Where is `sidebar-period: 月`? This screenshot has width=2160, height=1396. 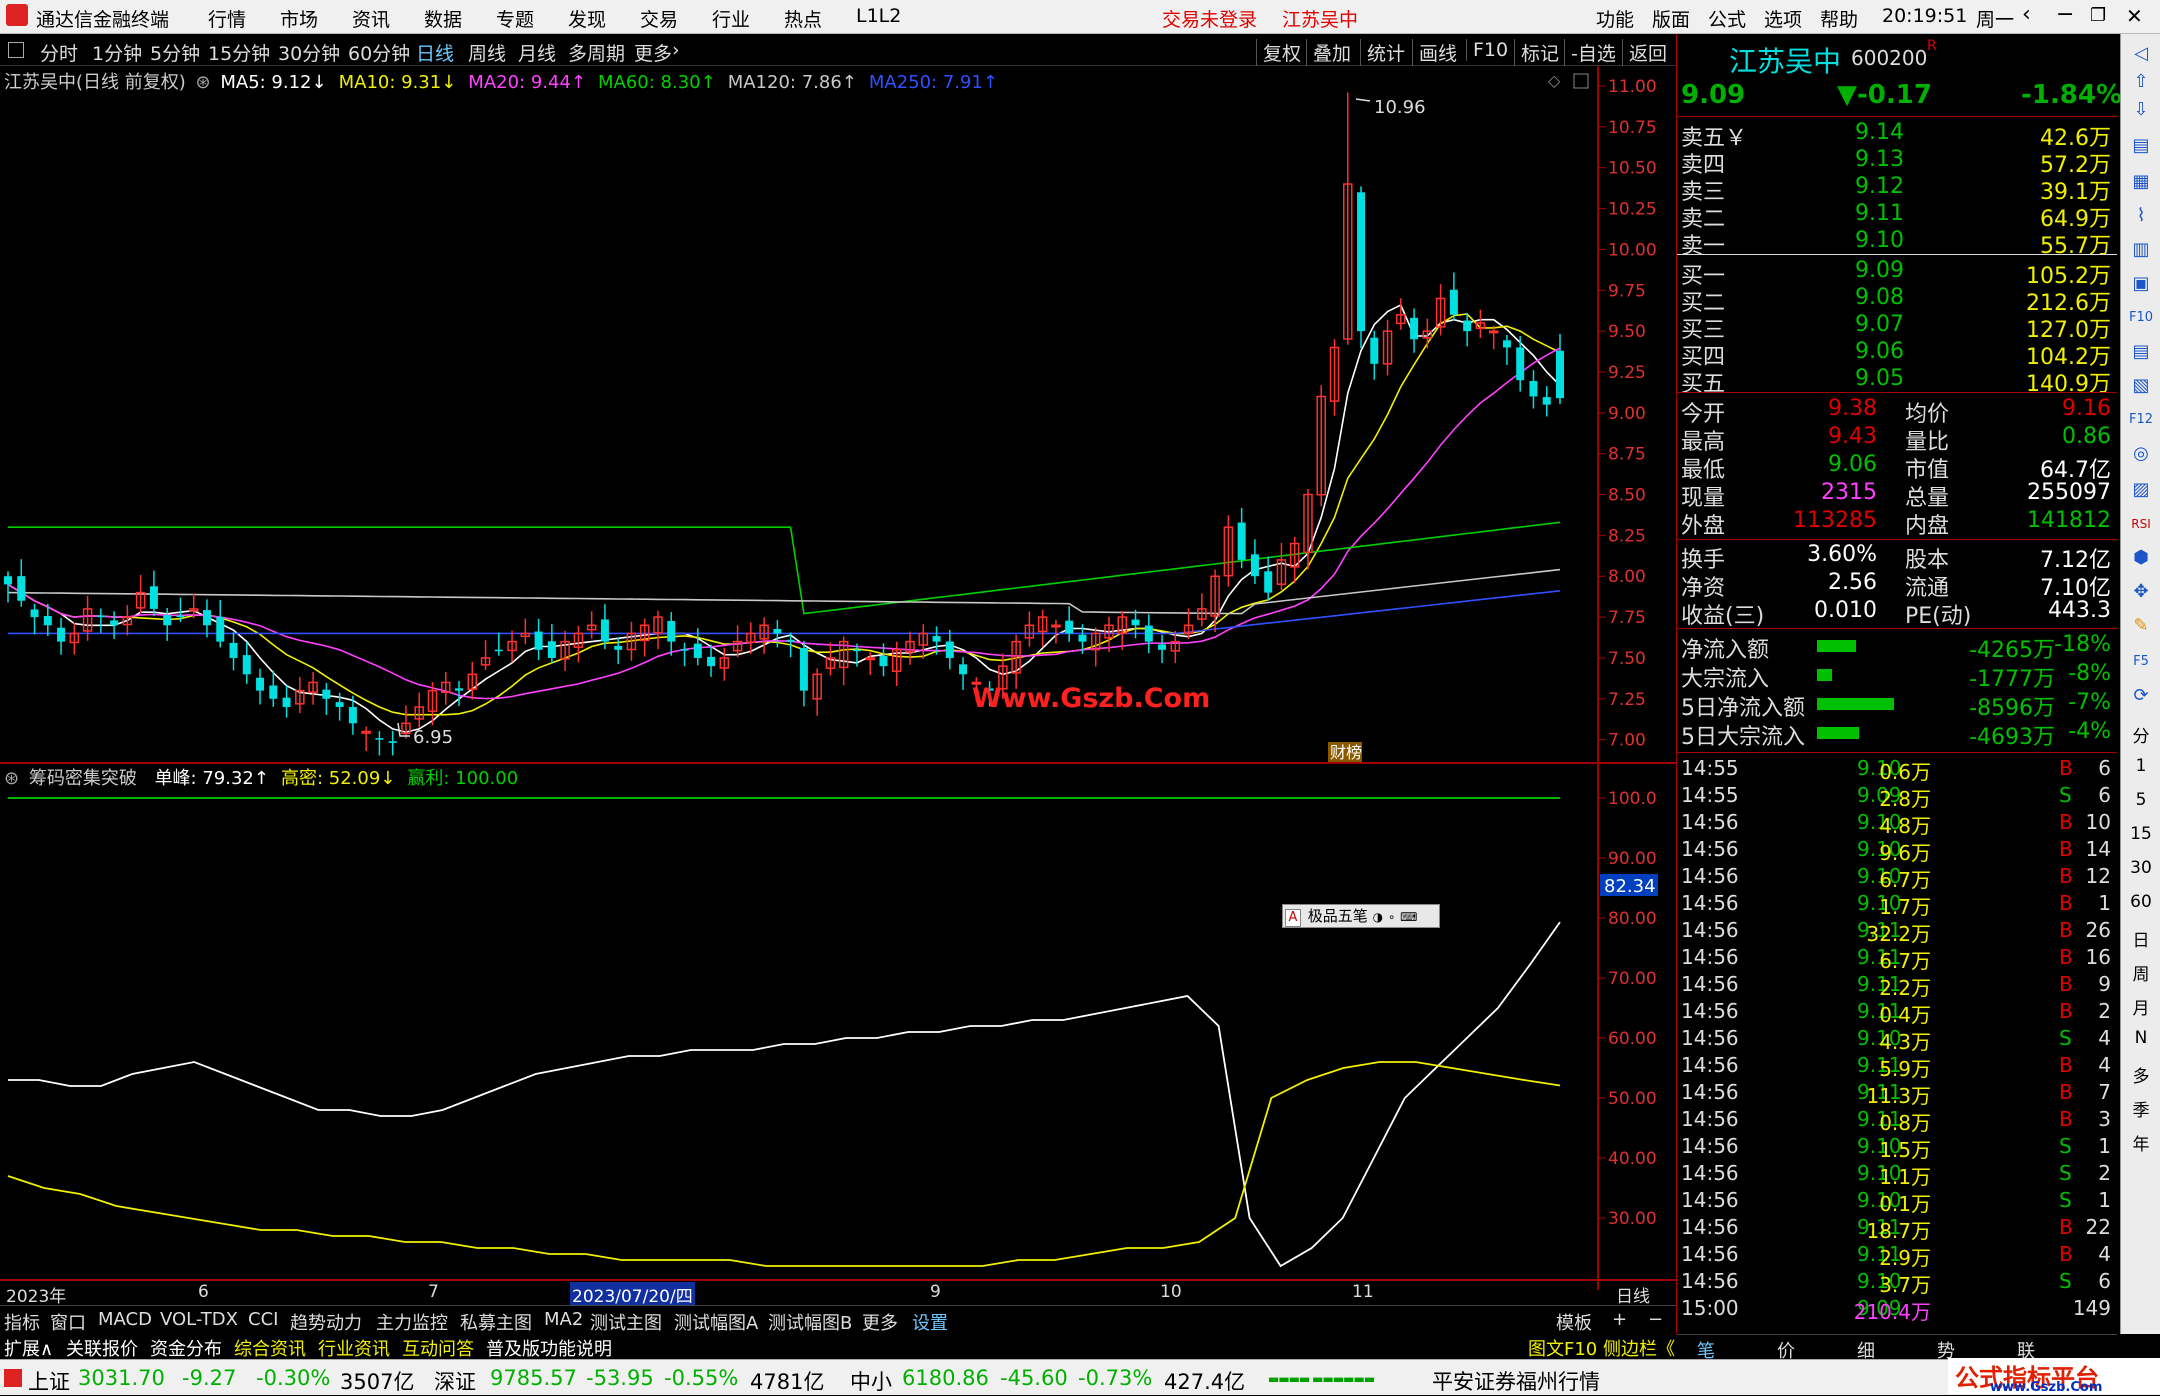
sidebar-period: 月 is located at coordinates (2140, 1006).